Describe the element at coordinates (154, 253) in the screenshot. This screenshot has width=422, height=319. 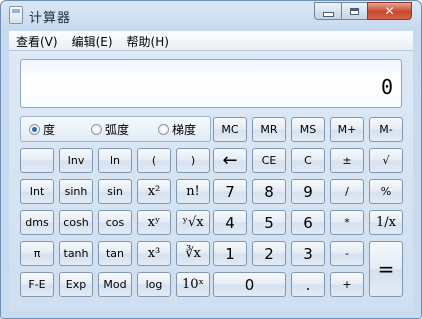
I see `cube-button: x³` at that location.